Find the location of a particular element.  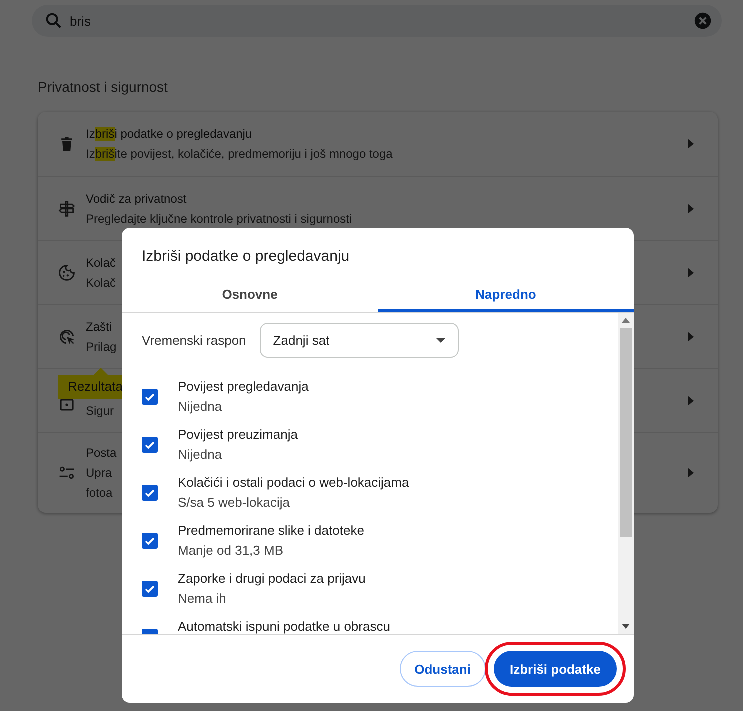

cursor-target-icon is located at coordinates (67, 337).